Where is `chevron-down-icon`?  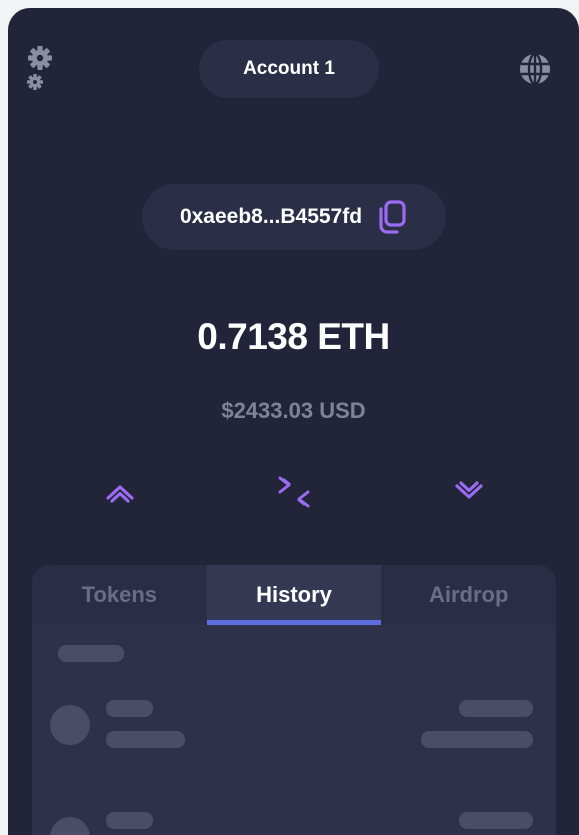
chevron-down-icon is located at coordinates (469, 490).